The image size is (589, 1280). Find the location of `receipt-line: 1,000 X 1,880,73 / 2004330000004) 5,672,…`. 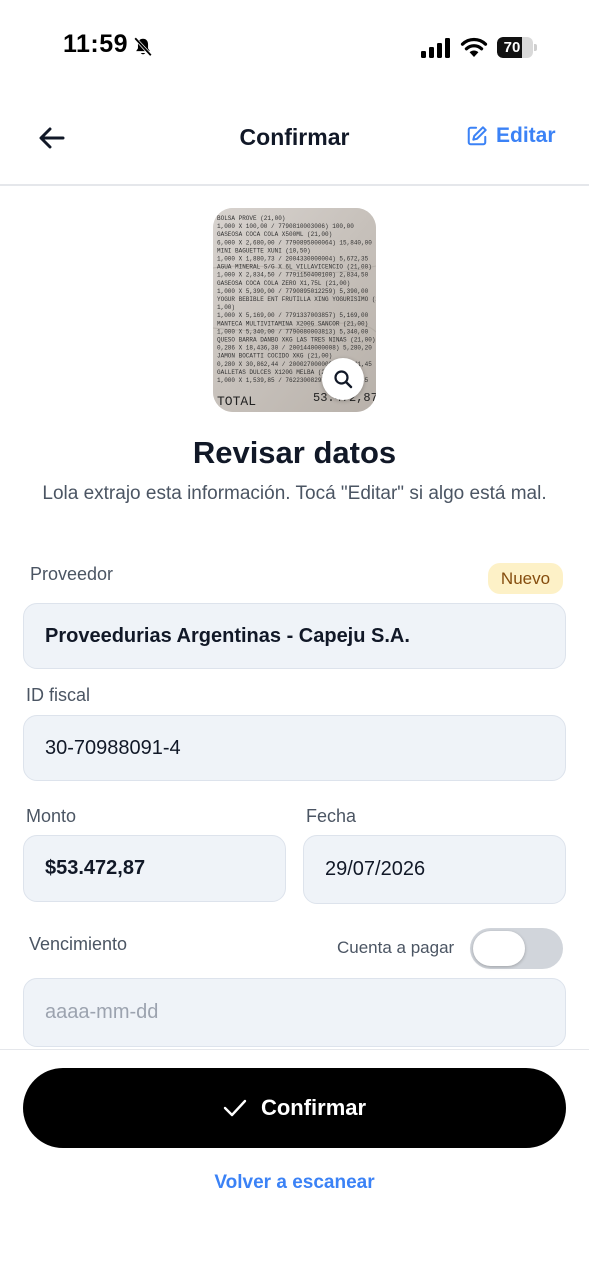

receipt-line: 1,000 X 1,880,73 / 2004330000004) 5,672,… is located at coordinates (293, 259).